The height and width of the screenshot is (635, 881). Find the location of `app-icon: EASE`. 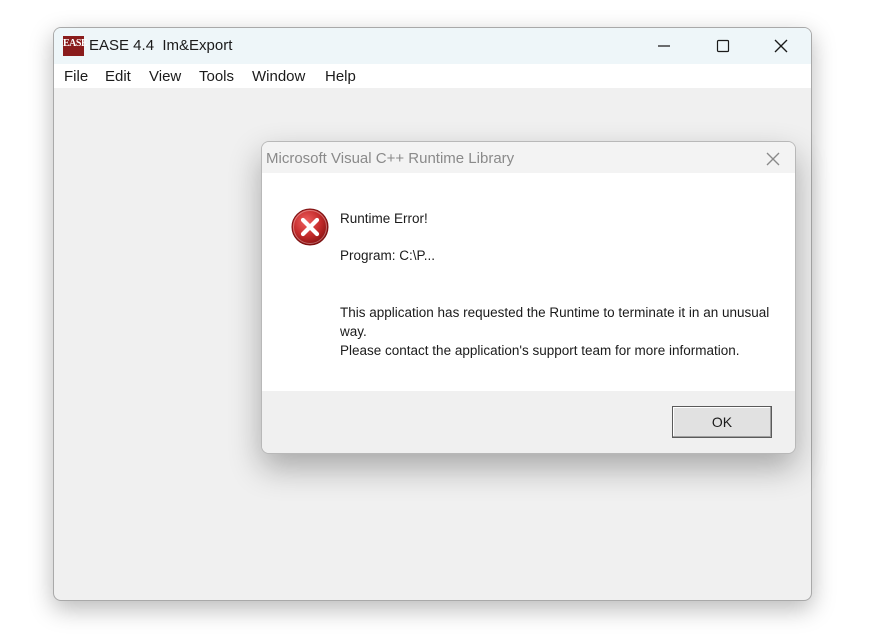

app-icon: EASE is located at coordinates (75, 46).